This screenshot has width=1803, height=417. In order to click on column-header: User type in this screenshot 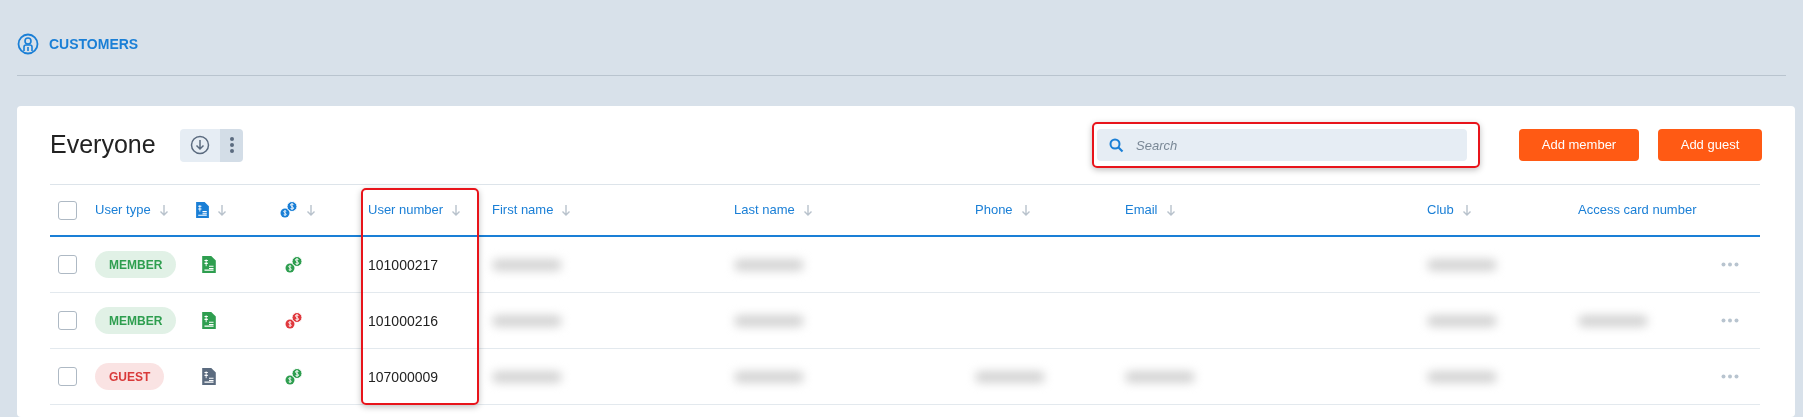, I will do `click(123, 210)`.